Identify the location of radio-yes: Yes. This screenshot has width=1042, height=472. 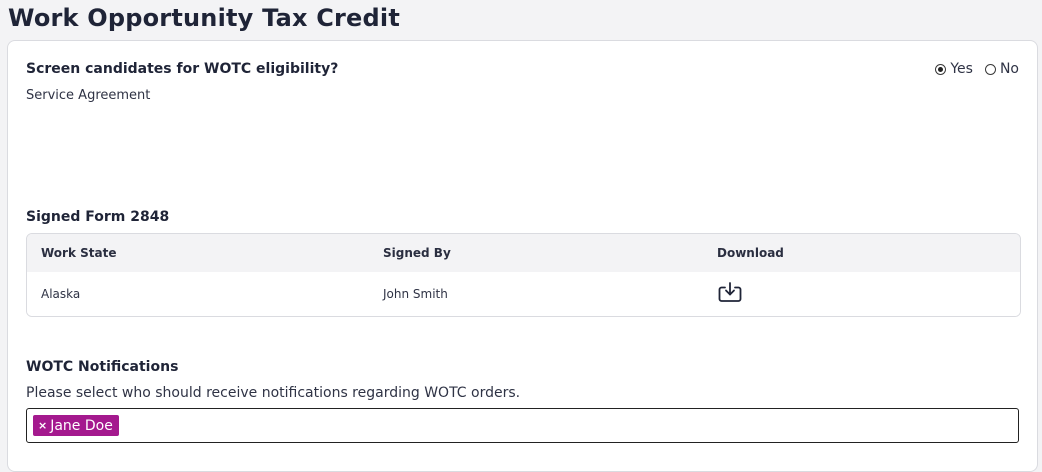
(954, 69).